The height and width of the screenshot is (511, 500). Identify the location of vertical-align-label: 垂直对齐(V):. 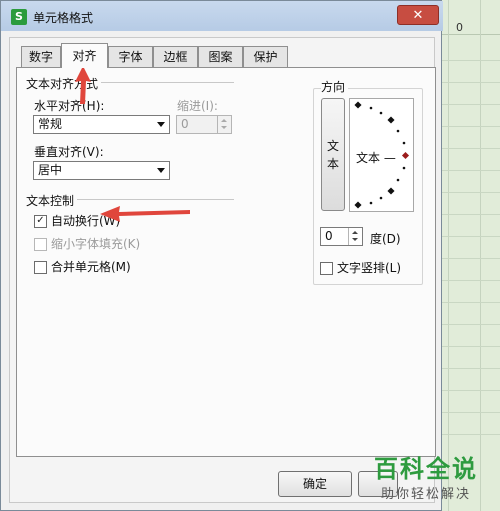
(69, 152).